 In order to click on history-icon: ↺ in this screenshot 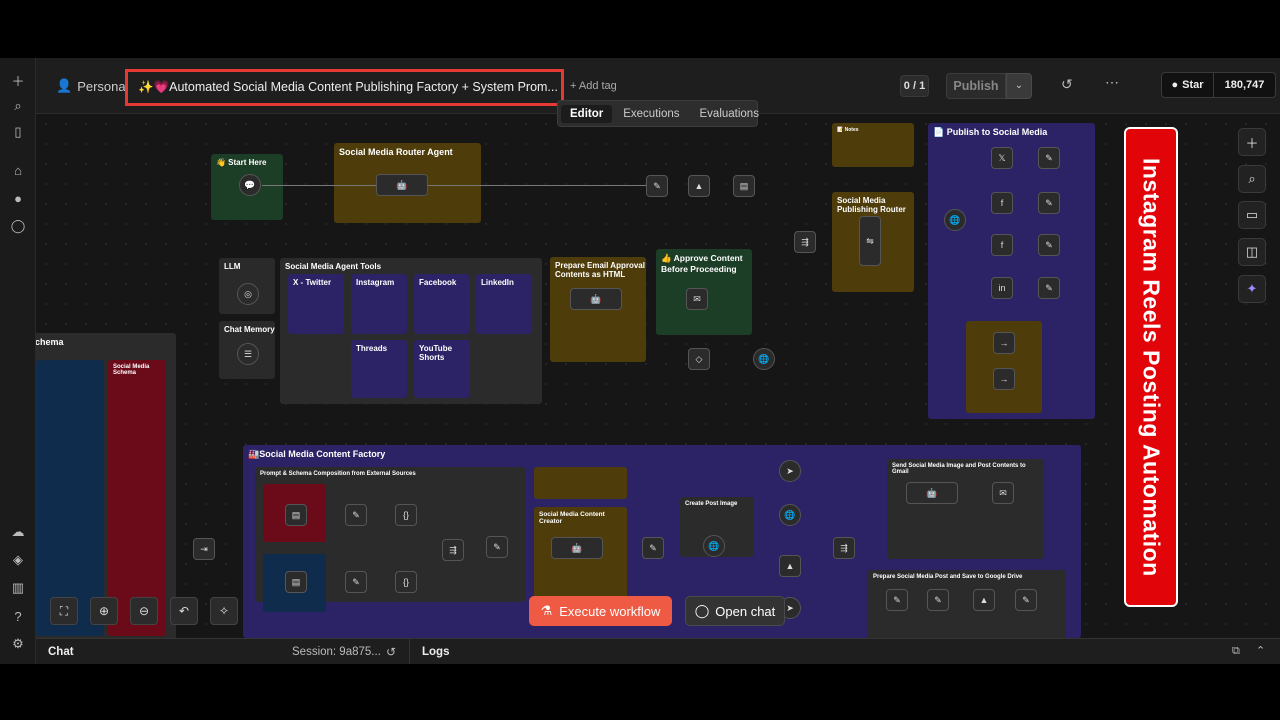, I will do `click(1067, 84)`.